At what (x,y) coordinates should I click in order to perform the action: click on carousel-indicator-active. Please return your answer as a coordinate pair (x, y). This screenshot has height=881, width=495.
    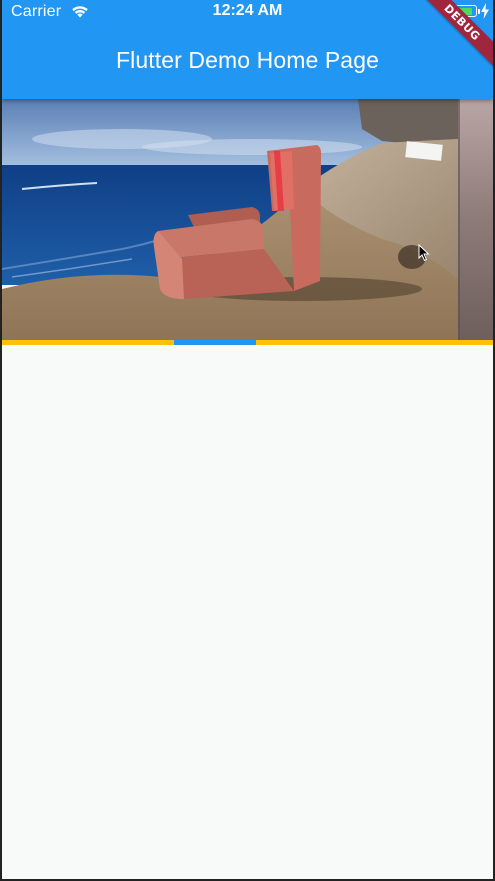
    Looking at the image, I should click on (215, 342).